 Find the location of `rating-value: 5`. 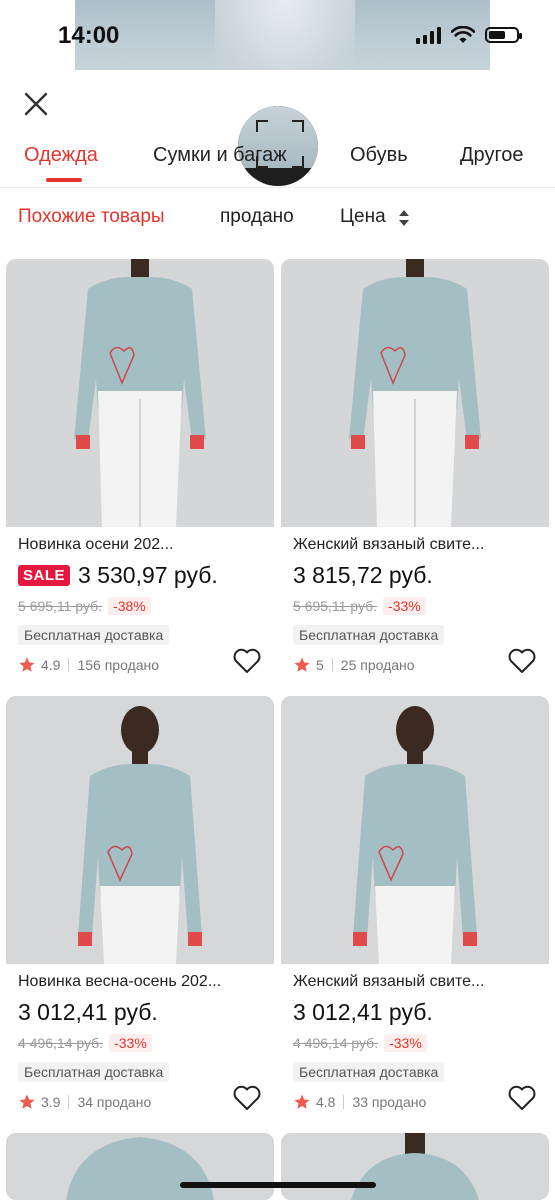

rating-value: 5 is located at coordinates (320, 665).